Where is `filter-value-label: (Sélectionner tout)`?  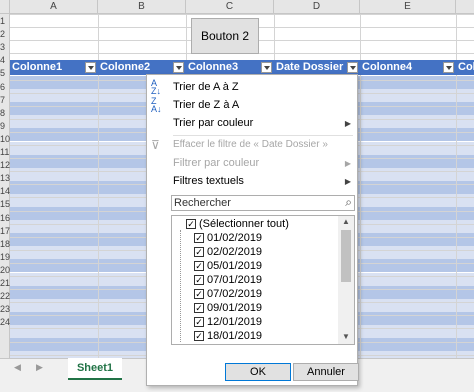
filter-value-label: (Sélectionner tout) is located at coordinates (244, 224).